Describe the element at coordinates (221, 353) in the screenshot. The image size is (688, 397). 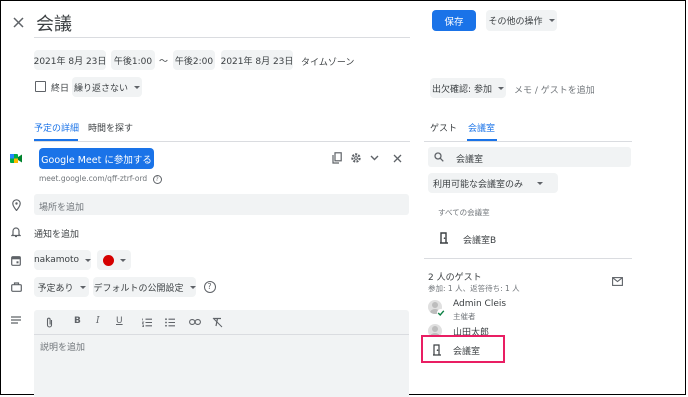
I see `description-editor: B I U 説明を追加` at that location.